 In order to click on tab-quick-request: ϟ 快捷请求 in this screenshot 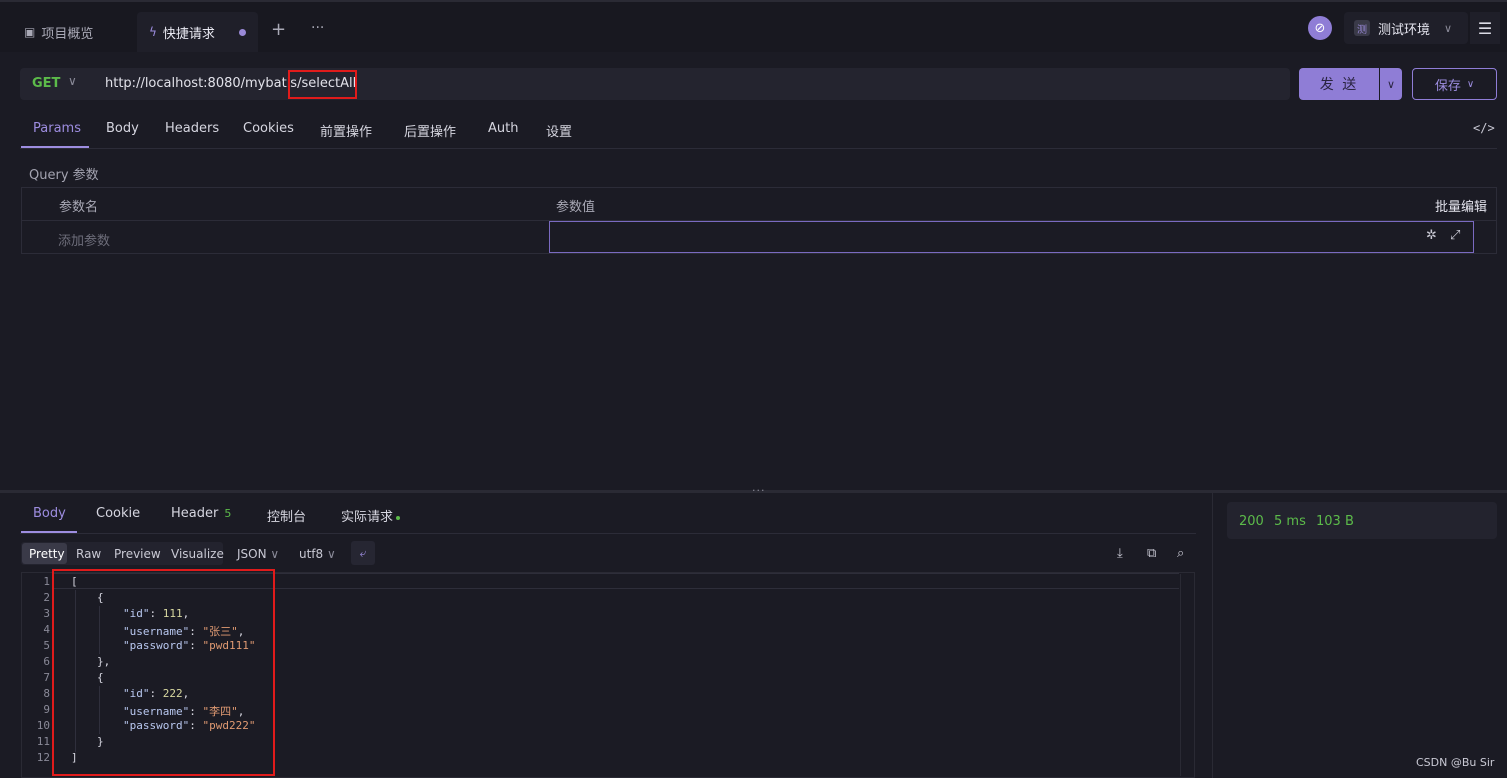, I will do `click(197, 32)`.